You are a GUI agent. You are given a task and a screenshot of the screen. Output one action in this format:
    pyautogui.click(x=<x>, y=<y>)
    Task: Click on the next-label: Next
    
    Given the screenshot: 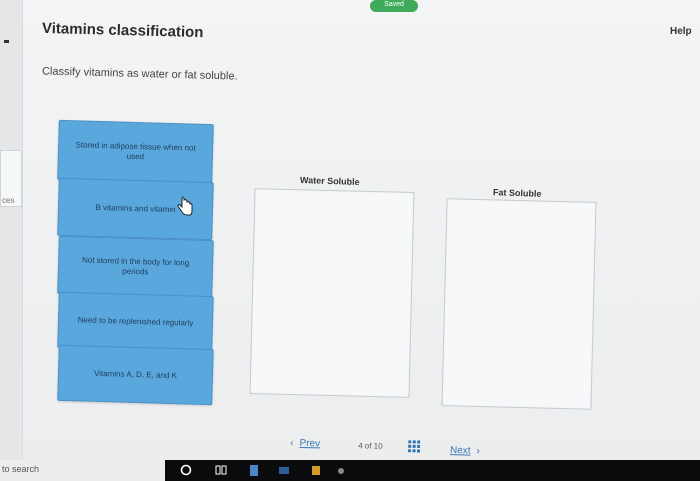 What is the action you would take?
    pyautogui.click(x=460, y=451)
    